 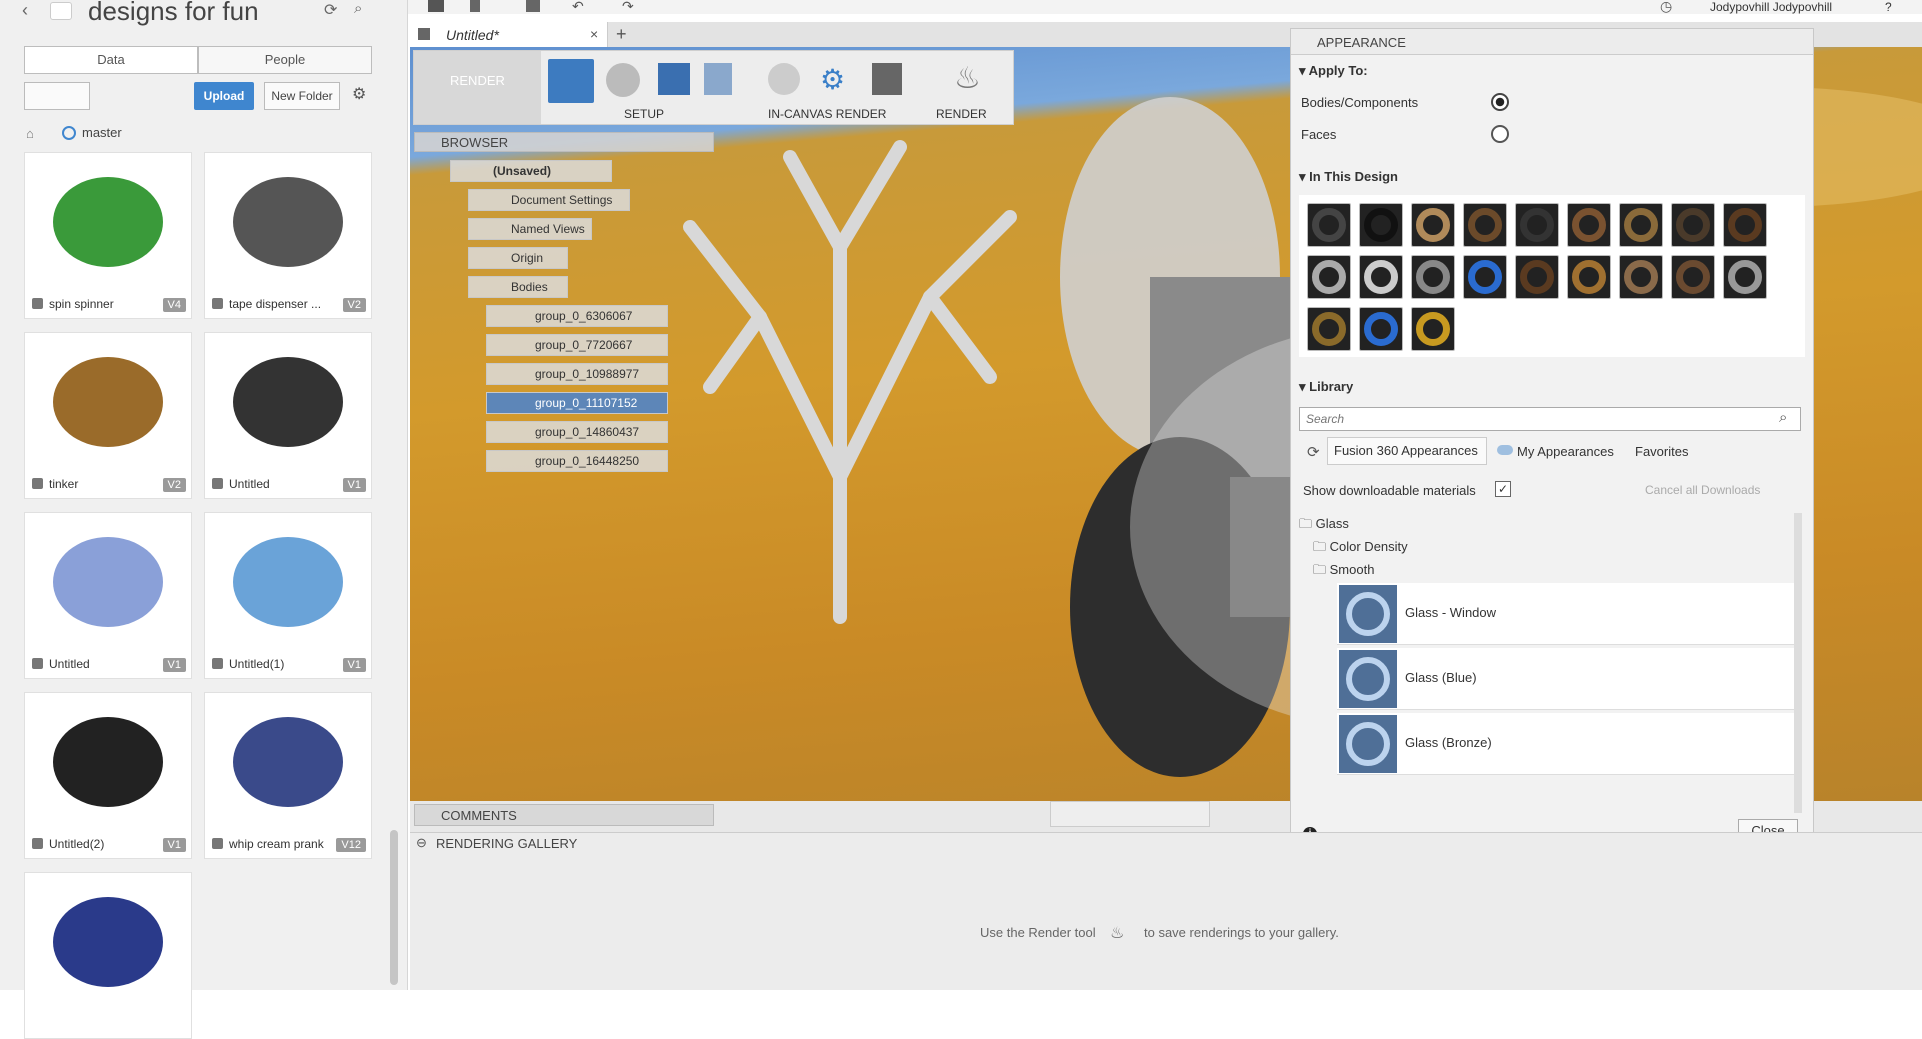 I want to click on refresh-icon: ⟳, so click(x=330, y=10).